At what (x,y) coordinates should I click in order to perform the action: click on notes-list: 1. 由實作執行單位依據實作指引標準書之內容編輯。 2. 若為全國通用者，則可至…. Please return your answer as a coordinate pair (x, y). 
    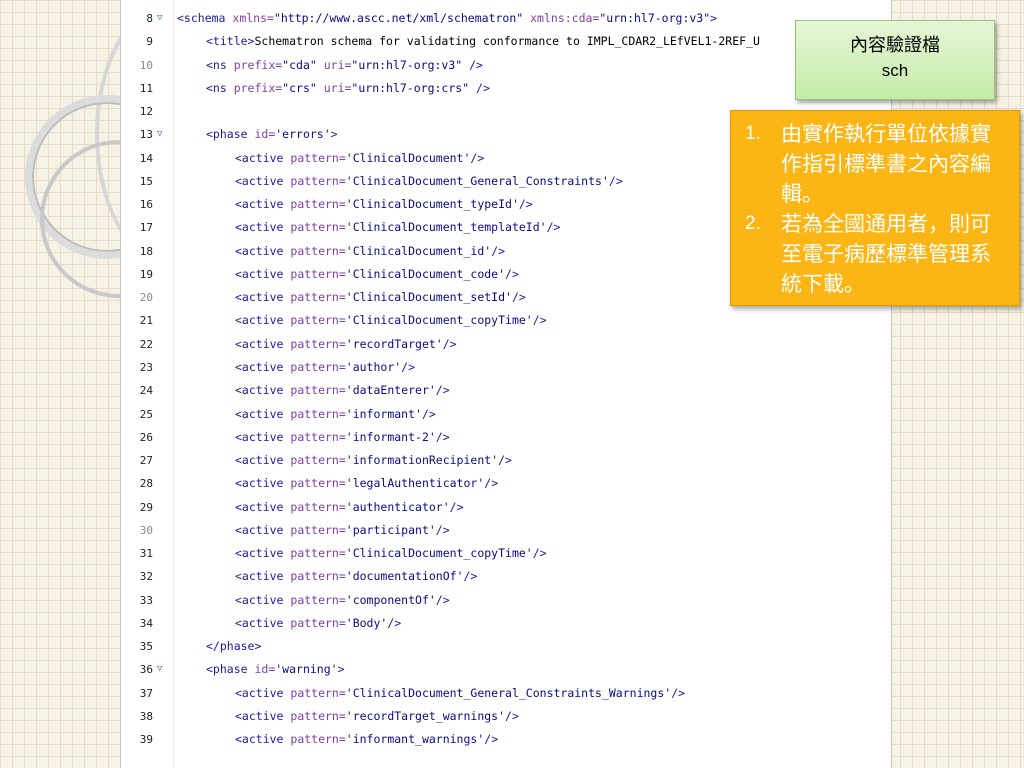
    Looking at the image, I should click on (874, 209).